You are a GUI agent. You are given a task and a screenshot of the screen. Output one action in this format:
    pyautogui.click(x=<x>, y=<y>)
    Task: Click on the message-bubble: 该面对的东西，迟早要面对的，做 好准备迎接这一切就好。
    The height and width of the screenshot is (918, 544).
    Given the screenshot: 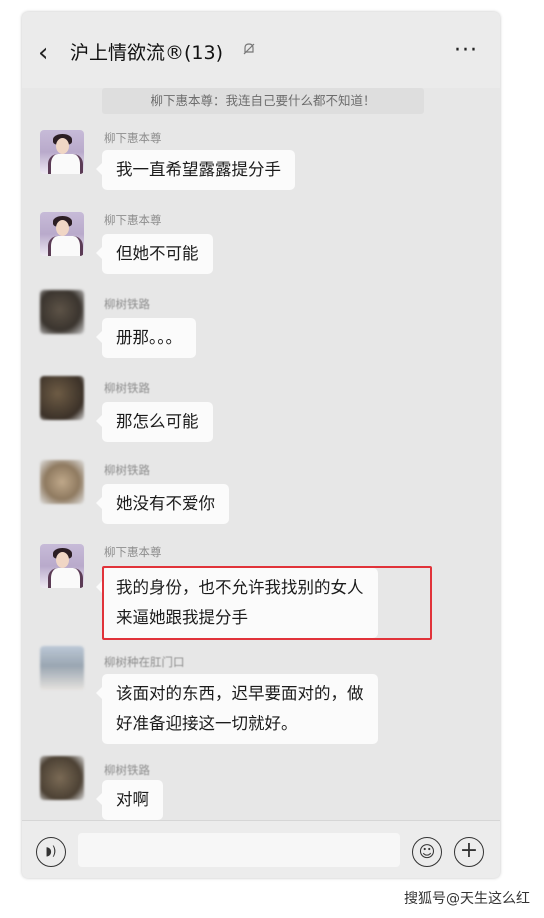 What is the action you would take?
    pyautogui.click(x=237, y=709)
    